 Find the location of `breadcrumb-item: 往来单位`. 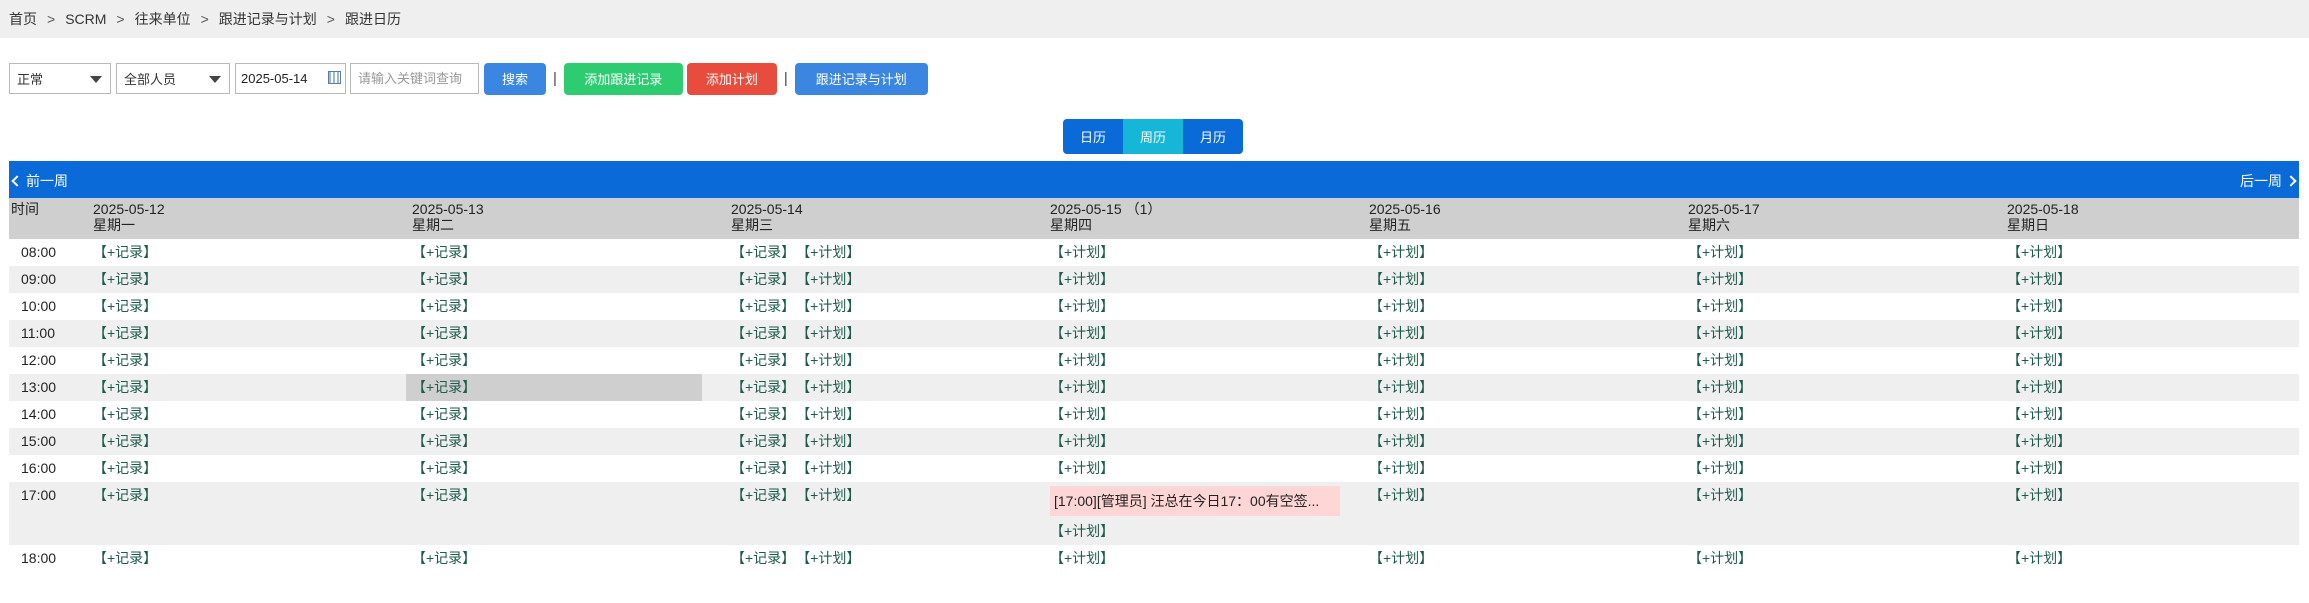

breadcrumb-item: 往来单位 is located at coordinates (163, 19).